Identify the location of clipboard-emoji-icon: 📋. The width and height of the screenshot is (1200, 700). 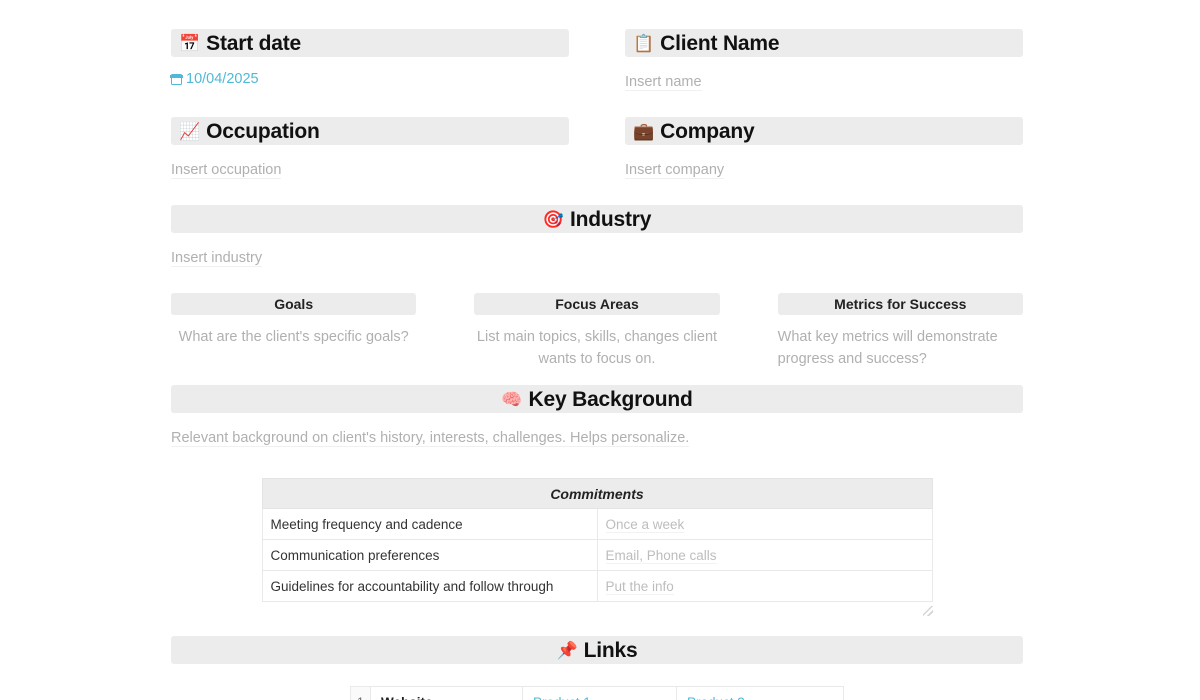
(644, 43).